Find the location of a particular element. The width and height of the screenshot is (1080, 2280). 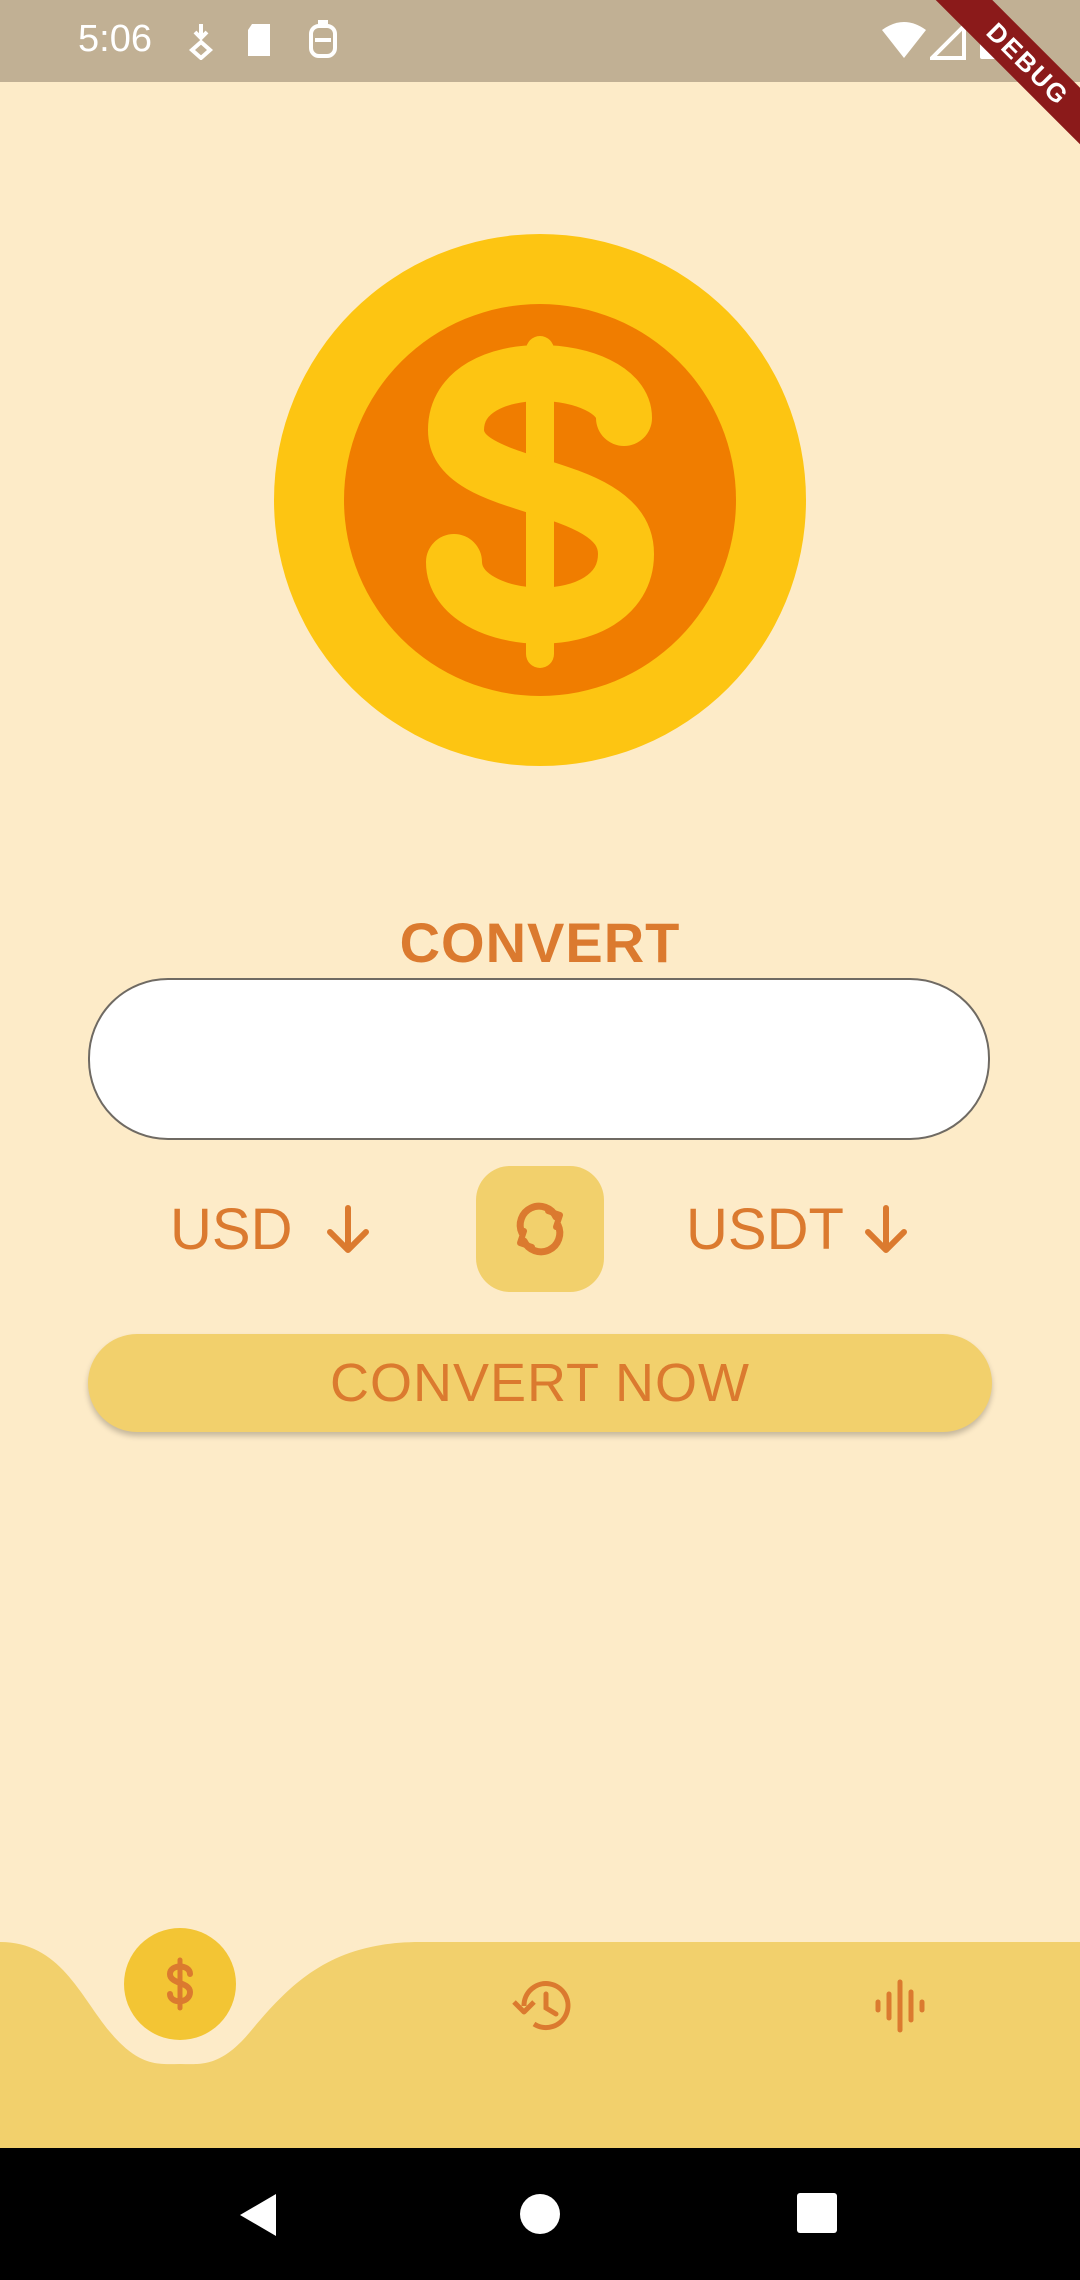

chart-icon is located at coordinates (900, 2006).